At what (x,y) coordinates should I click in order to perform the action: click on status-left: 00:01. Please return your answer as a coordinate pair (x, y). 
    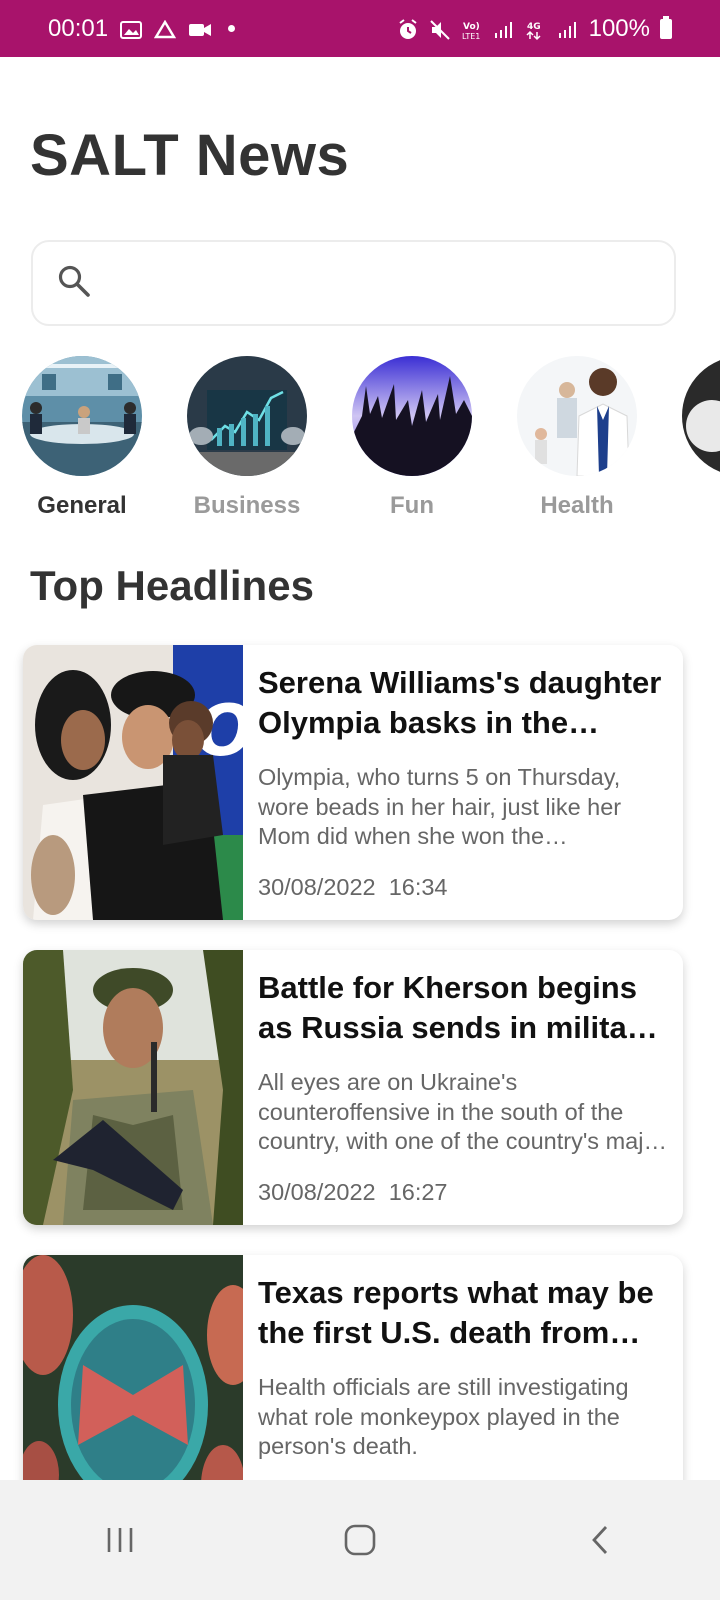
    Looking at the image, I should click on (142, 28).